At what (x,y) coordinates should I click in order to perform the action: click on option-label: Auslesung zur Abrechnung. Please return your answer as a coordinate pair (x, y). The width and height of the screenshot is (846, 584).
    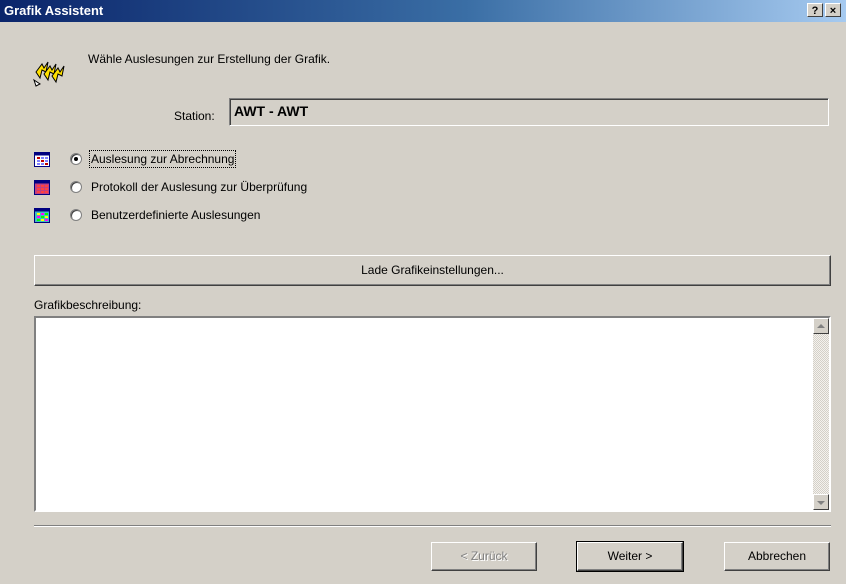
    Looking at the image, I should click on (162, 159).